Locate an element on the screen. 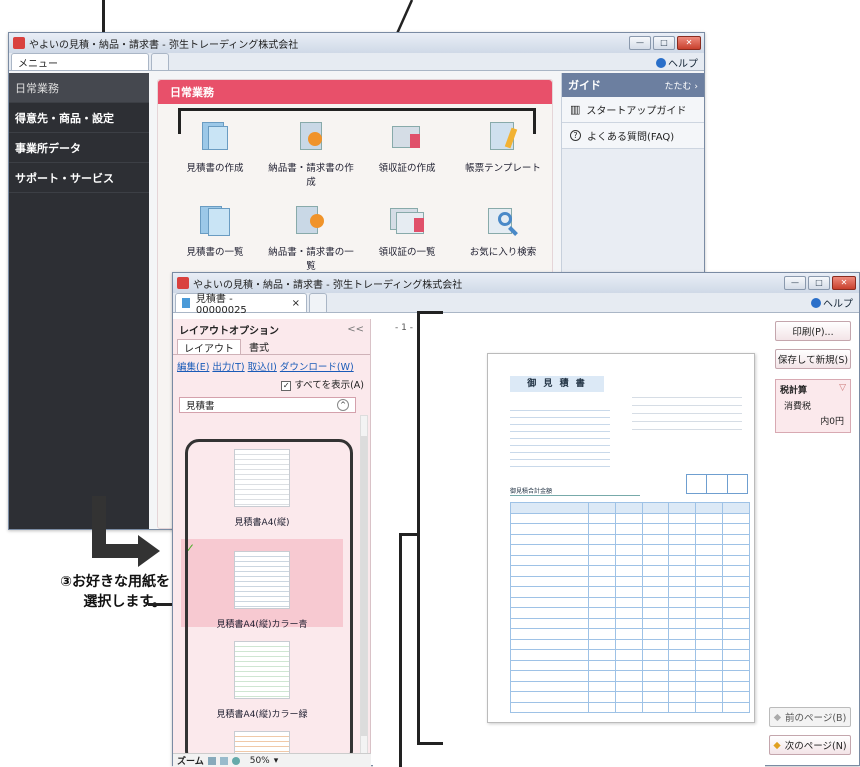 This screenshot has height=767, width=860. main-window-title: やよいの見積・納品・請求書 - 弥生トレーディング株式会社 is located at coordinates (164, 45).